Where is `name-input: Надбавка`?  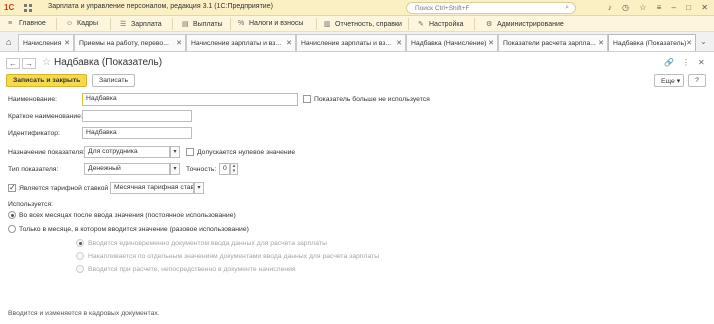
name-input: Надбавка is located at coordinates (190, 99).